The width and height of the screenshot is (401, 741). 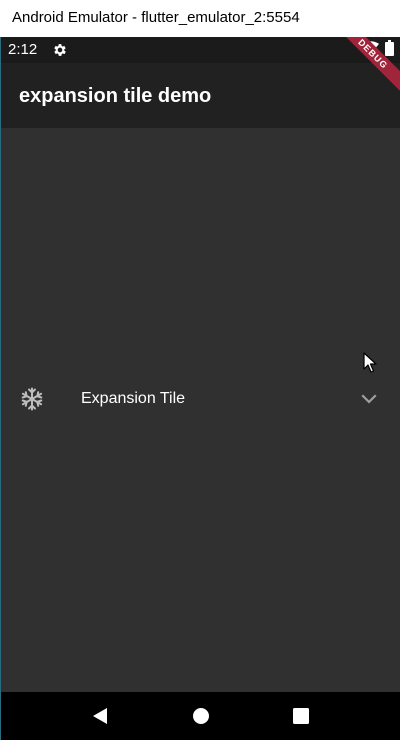 I want to click on back-icon, so click(x=100, y=716).